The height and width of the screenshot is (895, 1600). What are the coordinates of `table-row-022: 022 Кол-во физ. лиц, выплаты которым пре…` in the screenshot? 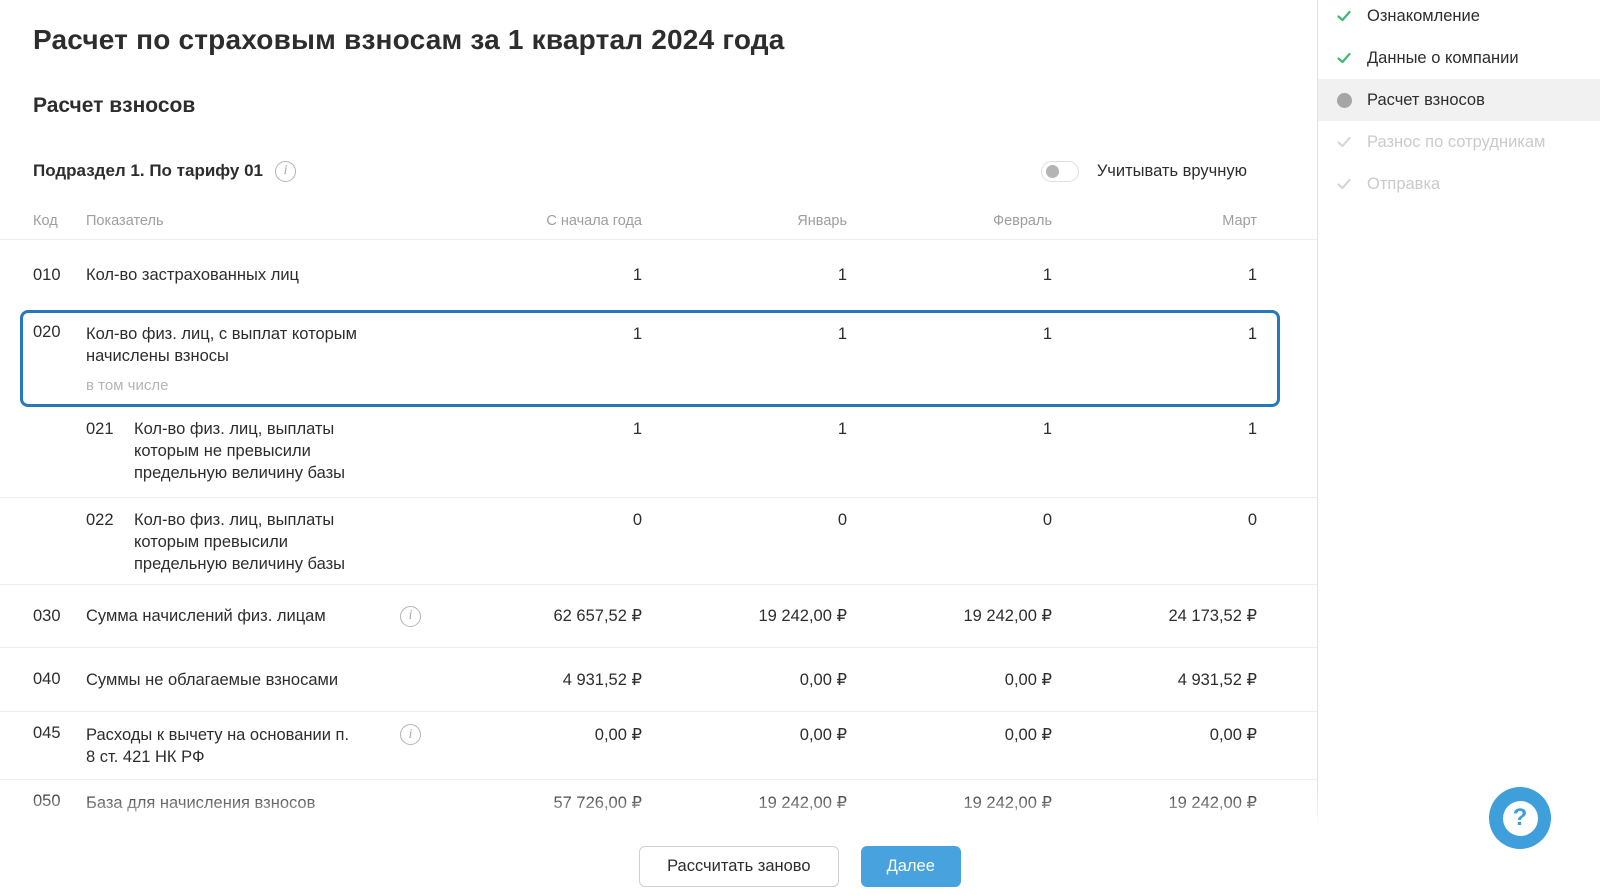 It's located at (658, 541).